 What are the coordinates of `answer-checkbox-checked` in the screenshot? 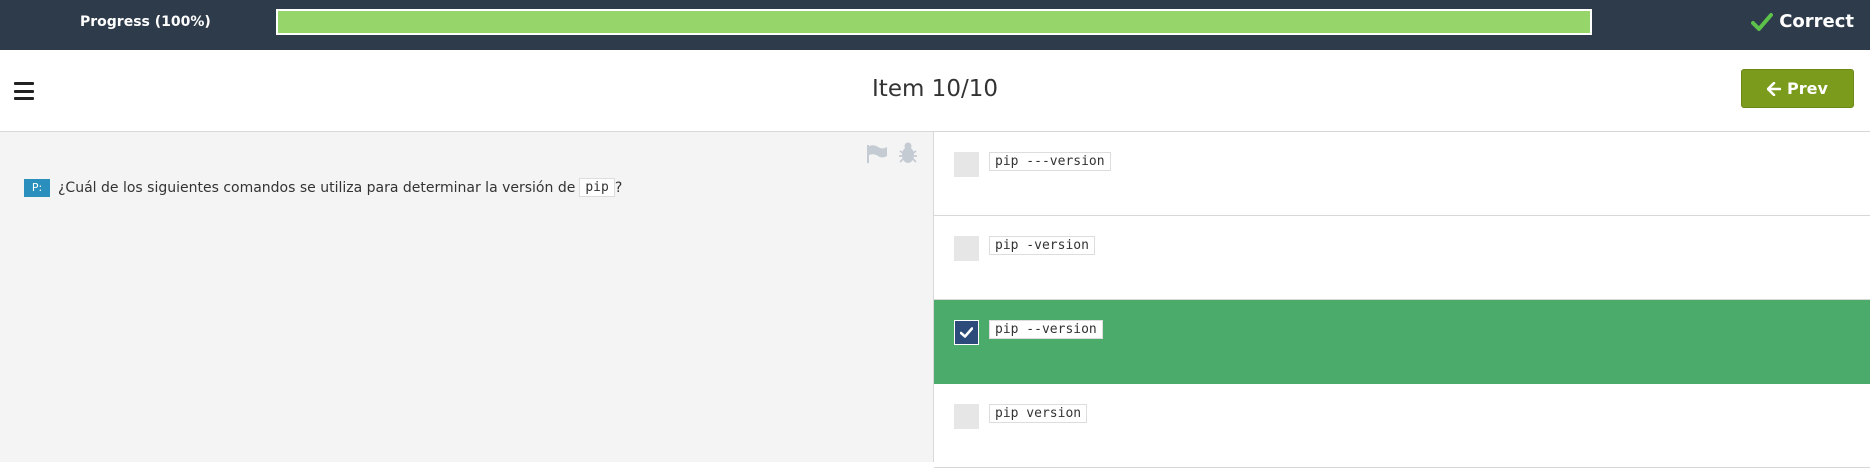 It's located at (966, 332).